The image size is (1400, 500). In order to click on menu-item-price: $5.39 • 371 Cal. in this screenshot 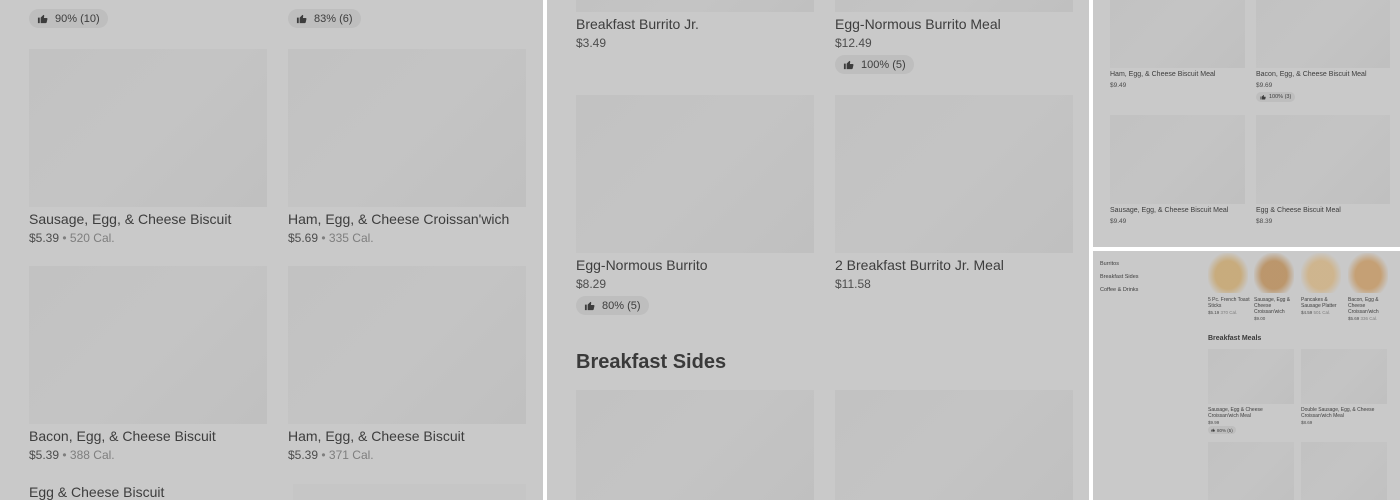, I will do `click(331, 455)`.